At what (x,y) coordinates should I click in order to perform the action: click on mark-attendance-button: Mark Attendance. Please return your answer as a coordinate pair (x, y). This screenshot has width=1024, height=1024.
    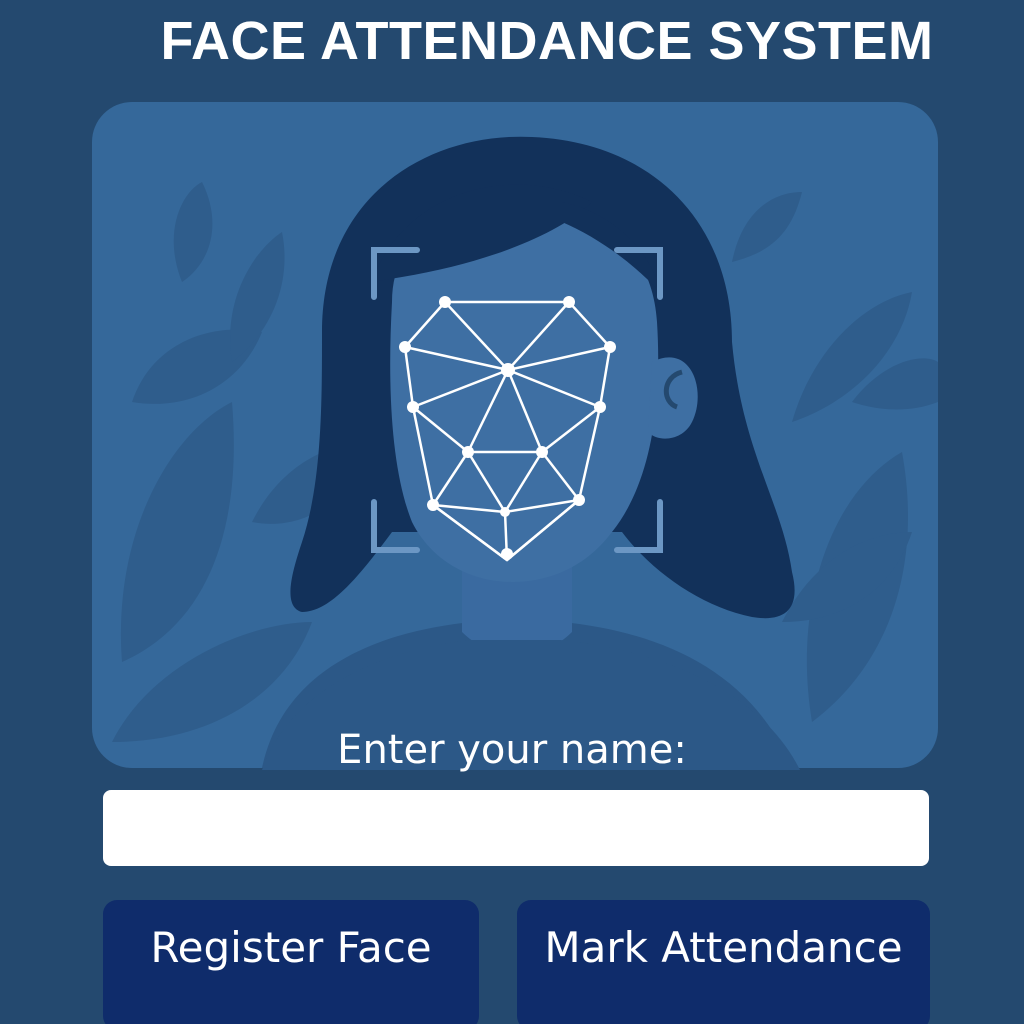
    Looking at the image, I should click on (723, 962).